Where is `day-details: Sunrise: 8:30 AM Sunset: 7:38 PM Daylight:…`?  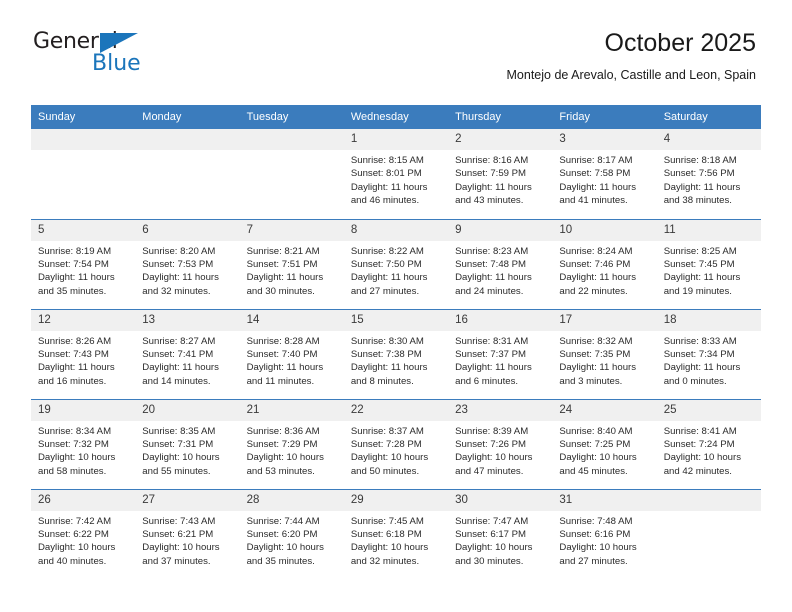
day-details: Sunrise: 8:30 AM Sunset: 7:38 PM Daylight:… is located at coordinates (396, 360).